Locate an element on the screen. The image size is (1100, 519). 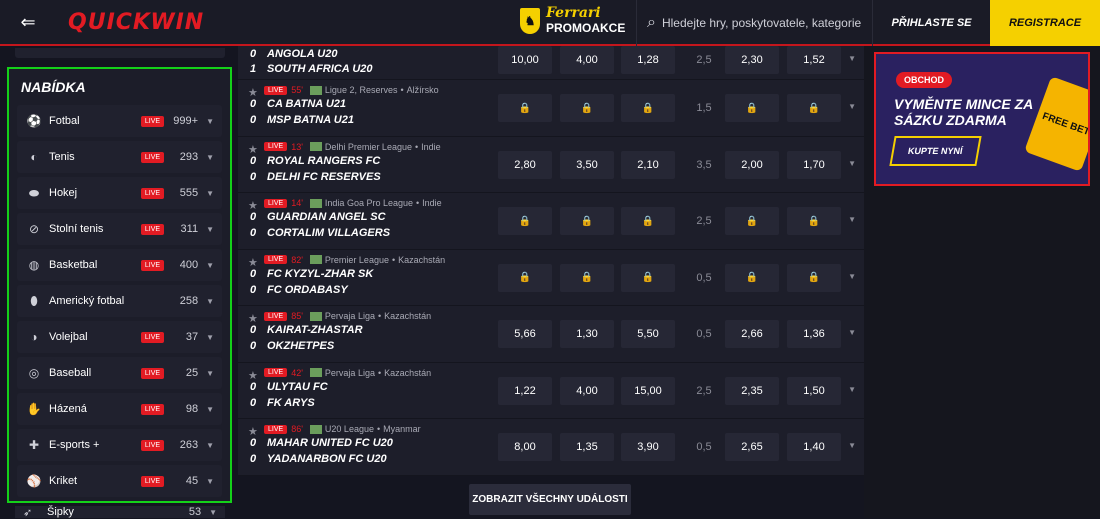
sidebar-item: ⚽ Fotbal LIVE 999+ ▼ is located at coordinates (119, 121).